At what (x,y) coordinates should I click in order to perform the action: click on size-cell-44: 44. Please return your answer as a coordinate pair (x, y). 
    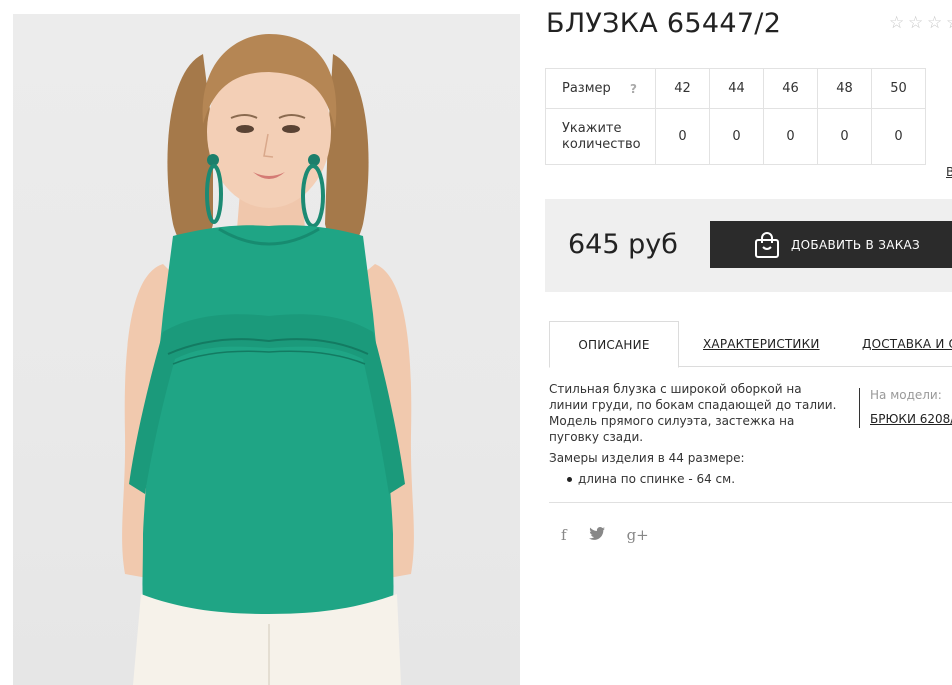
    Looking at the image, I should click on (736, 88).